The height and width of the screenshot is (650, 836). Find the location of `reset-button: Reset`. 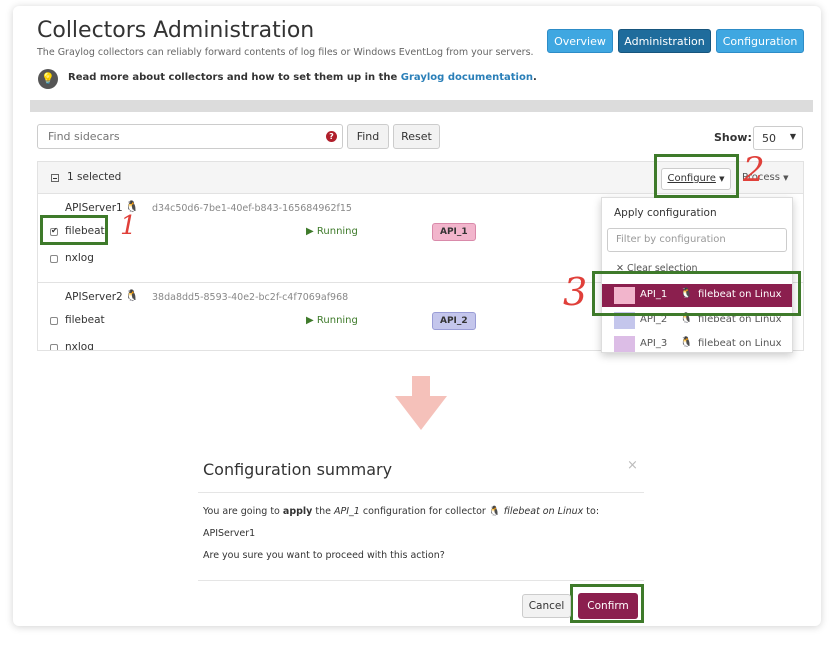

reset-button: Reset is located at coordinates (416, 136).